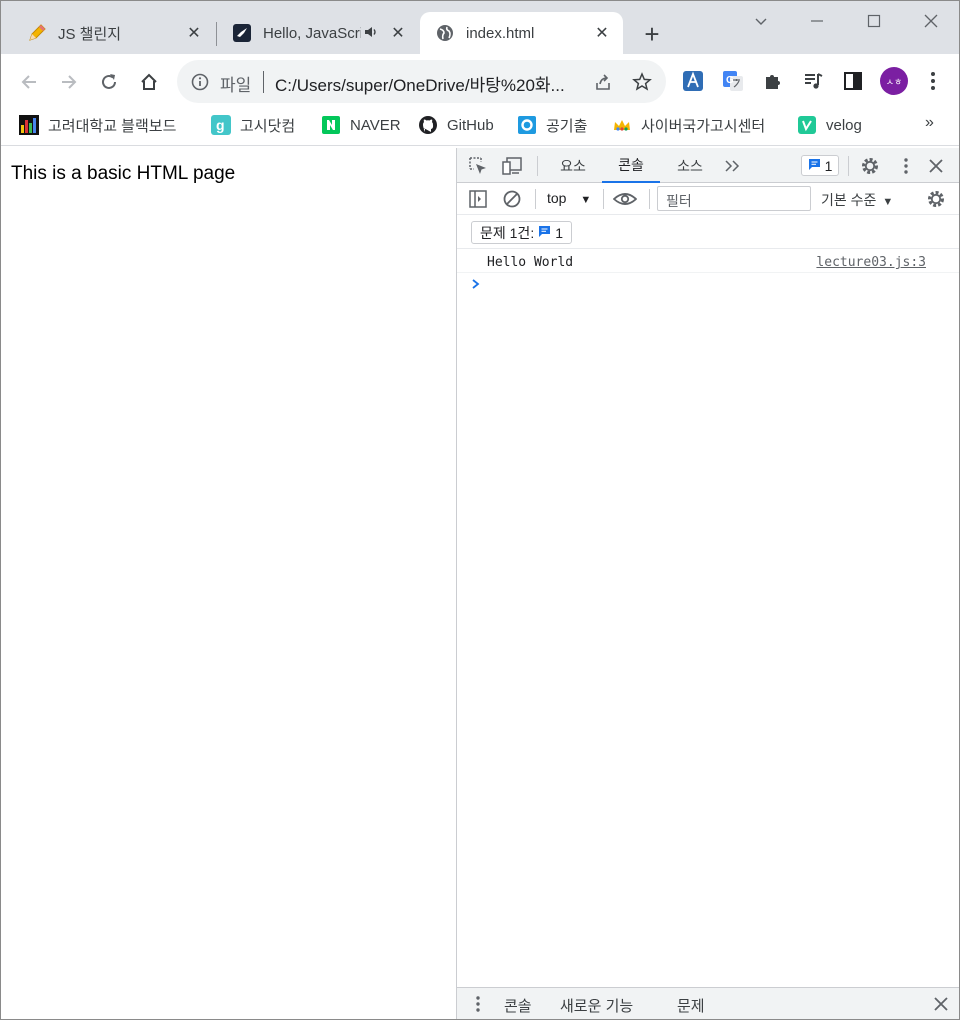 Image resolution: width=960 pixels, height=1020 pixels. What do you see at coordinates (622, 125) in the screenshot?
I see `crown-icon` at bounding box center [622, 125].